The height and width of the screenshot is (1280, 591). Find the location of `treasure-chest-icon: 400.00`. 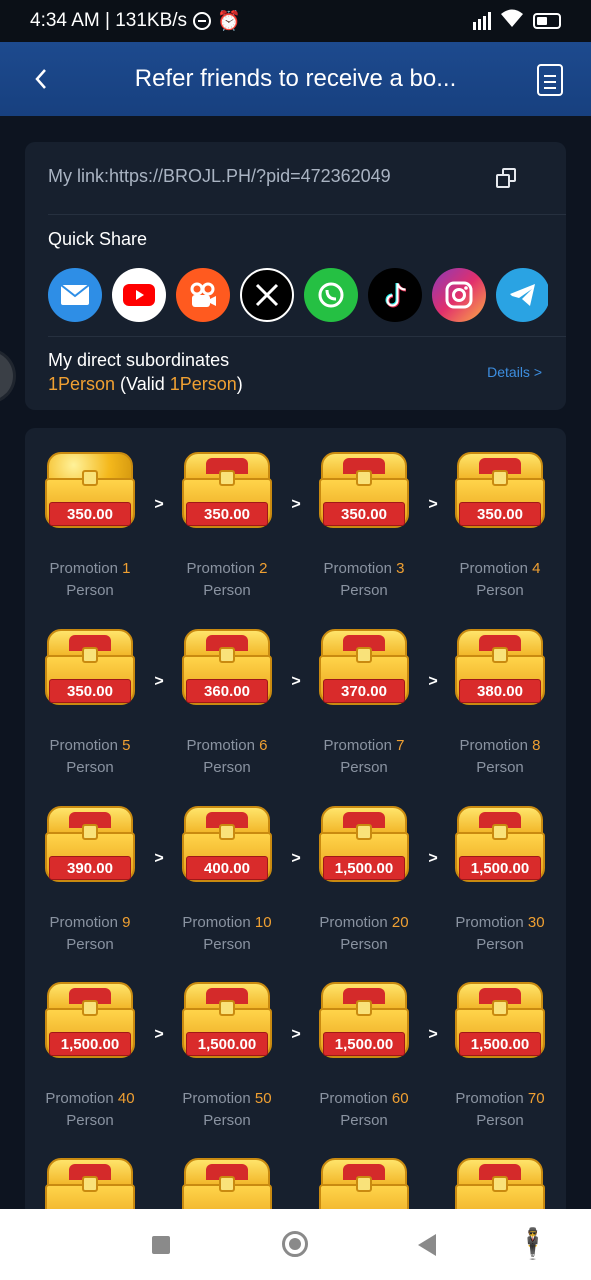

treasure-chest-icon: 400.00 is located at coordinates (227, 846).